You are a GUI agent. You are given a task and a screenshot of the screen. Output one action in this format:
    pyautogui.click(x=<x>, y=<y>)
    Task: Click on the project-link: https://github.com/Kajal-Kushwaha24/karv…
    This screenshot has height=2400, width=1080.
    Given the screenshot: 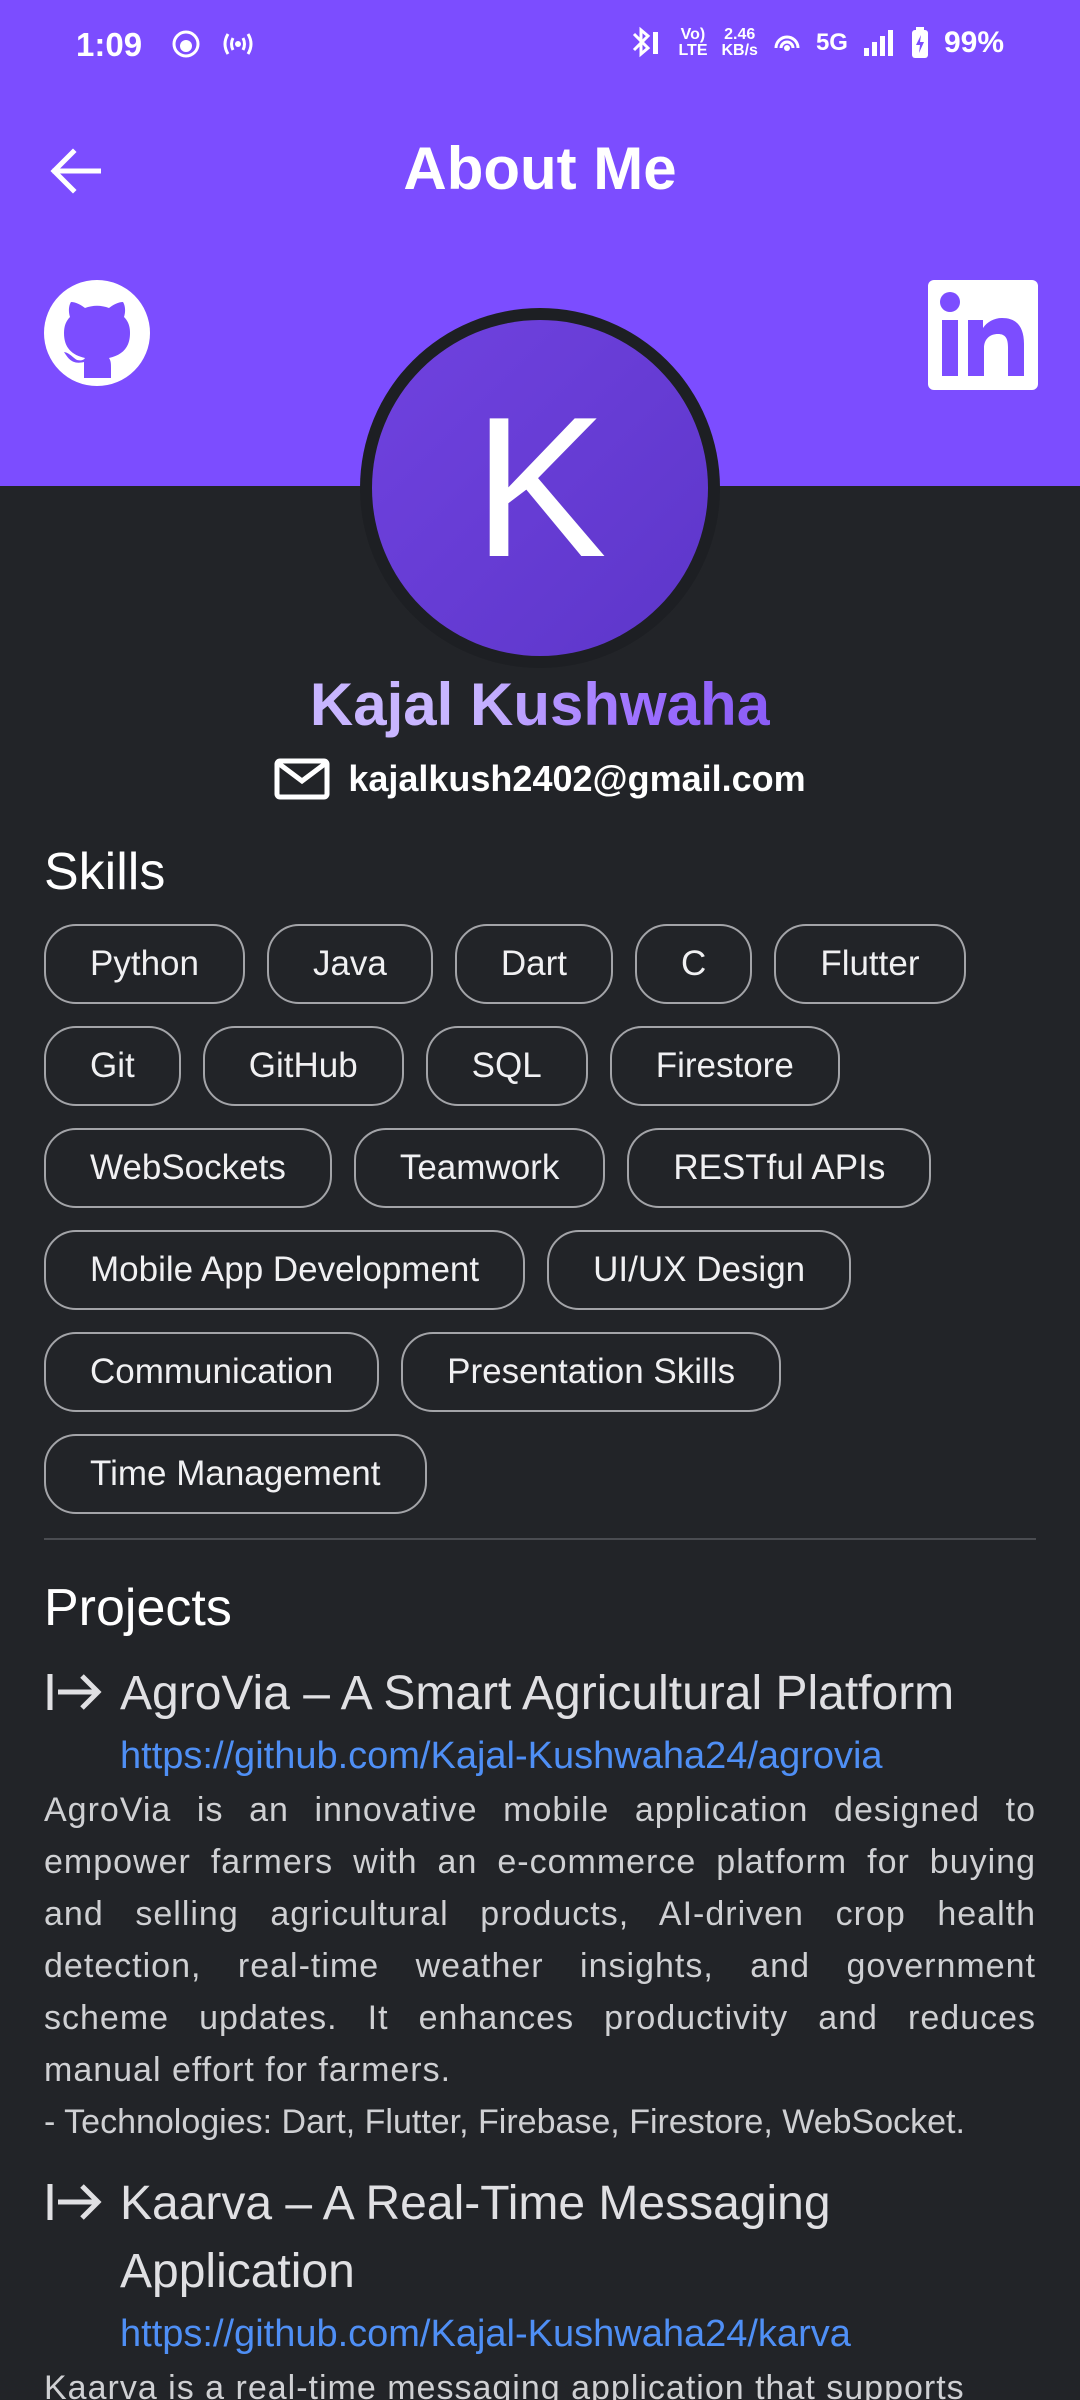 What is the action you would take?
    pyautogui.click(x=578, y=2334)
    